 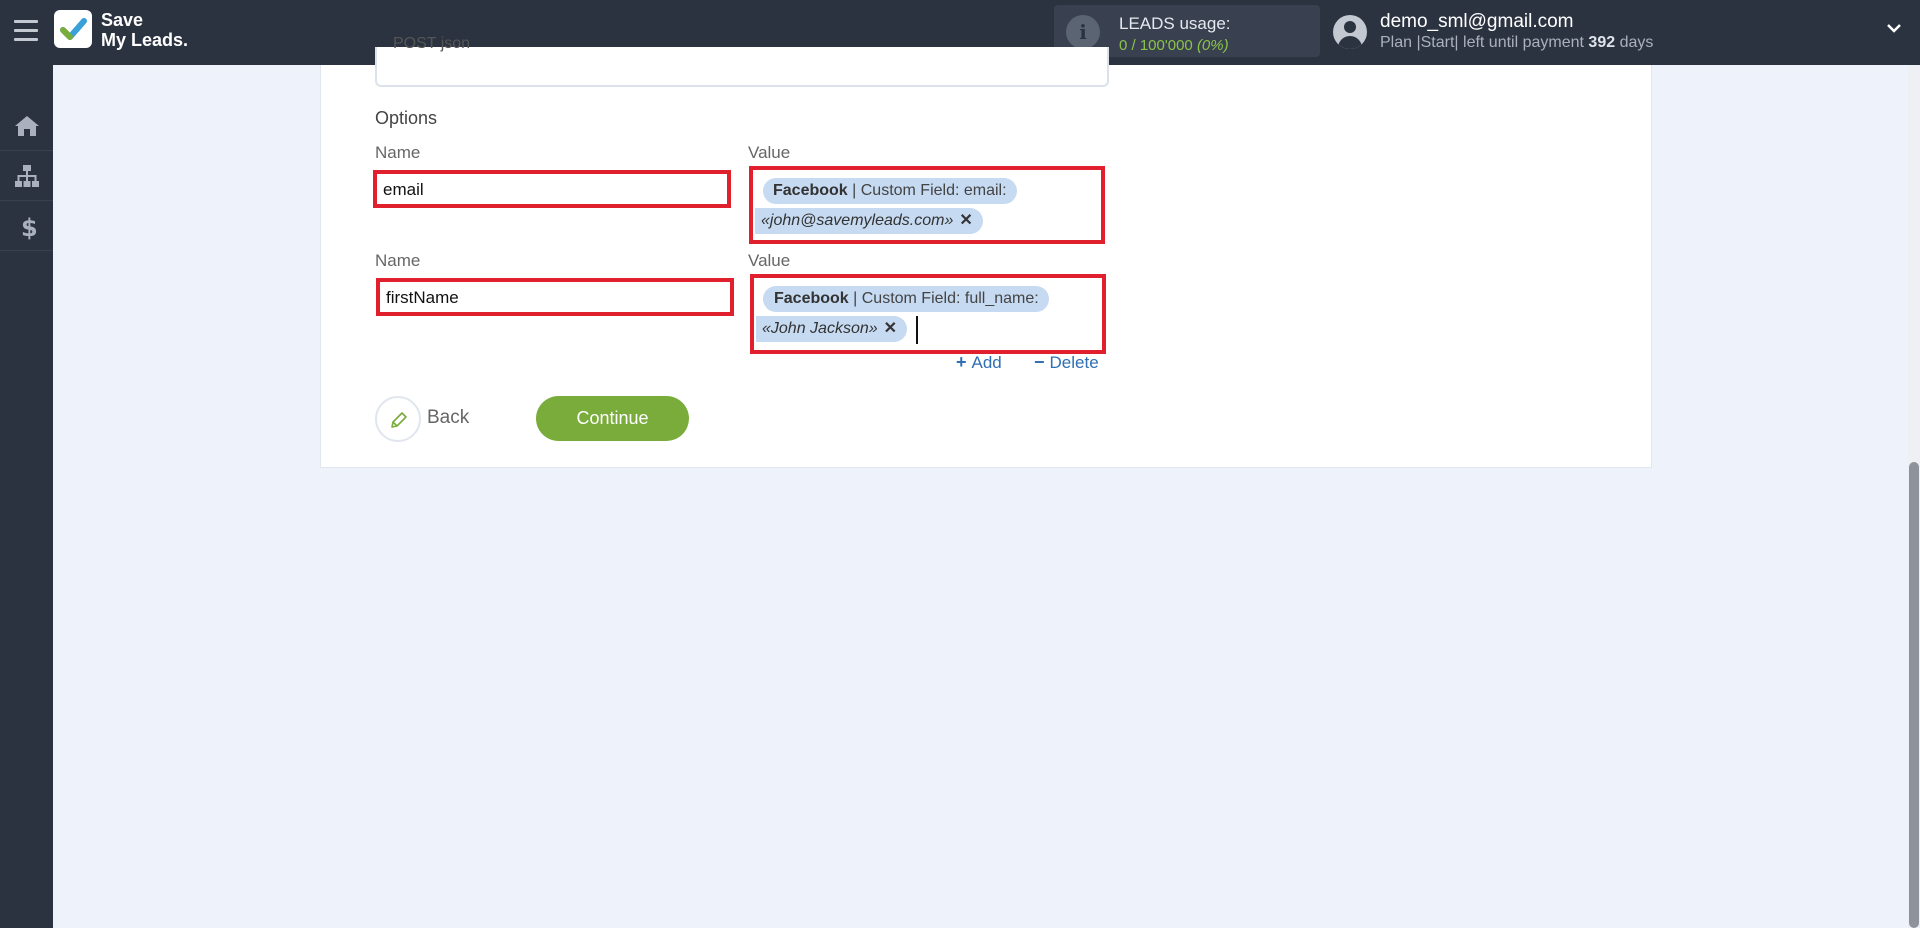 What do you see at coordinates (927, 190) in the screenshot?
I see `chip-field: | Custom Field: email:` at bounding box center [927, 190].